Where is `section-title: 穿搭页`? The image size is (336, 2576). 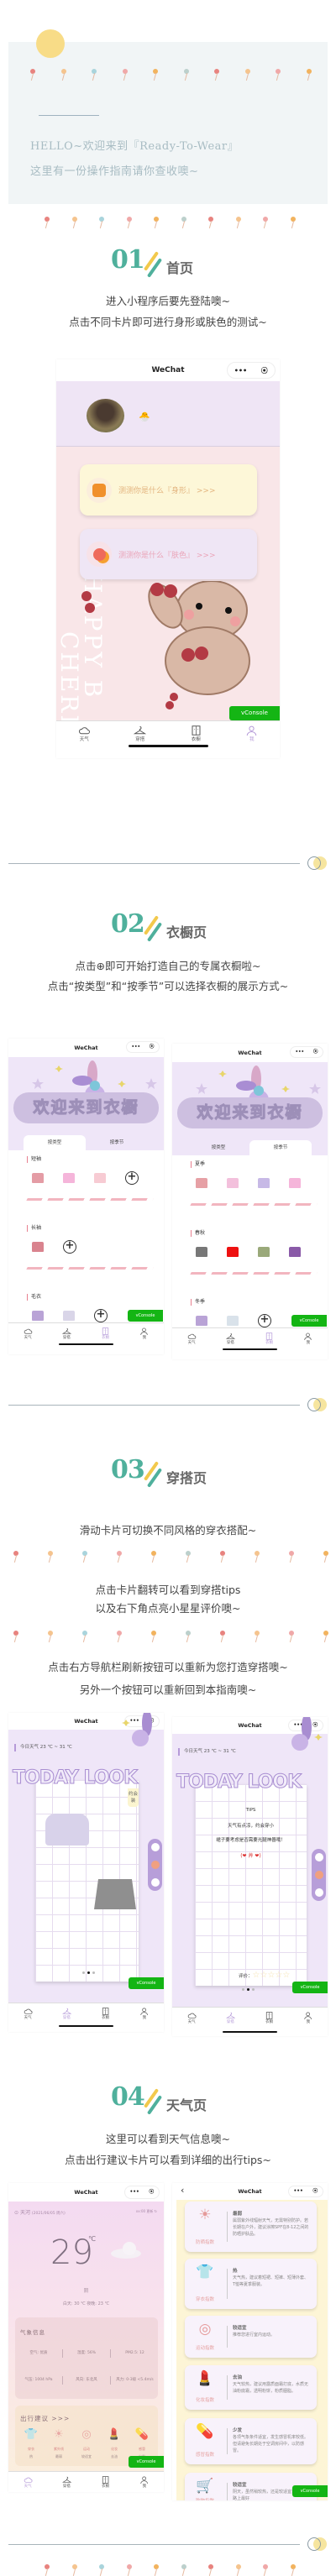 section-title: 穿搭页 is located at coordinates (186, 1478).